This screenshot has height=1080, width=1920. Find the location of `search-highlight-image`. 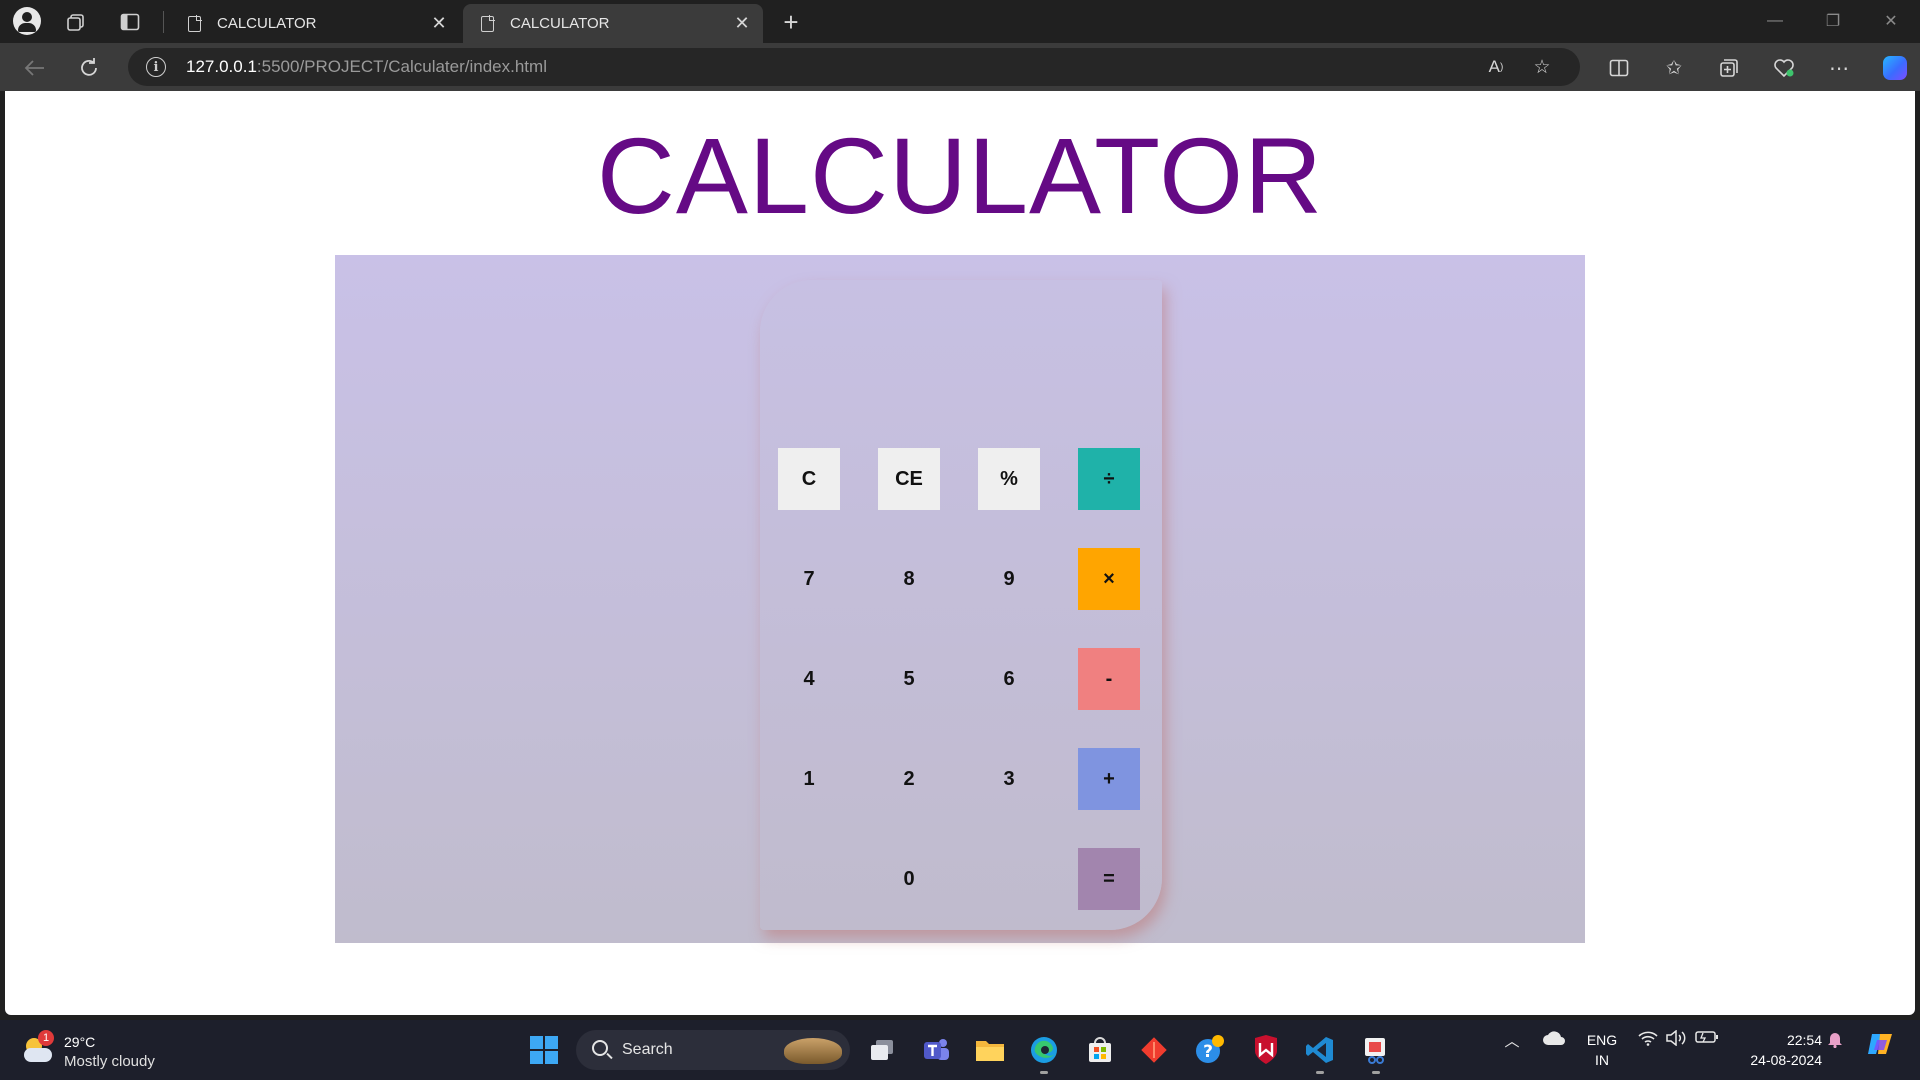

search-highlight-image is located at coordinates (813, 1051).